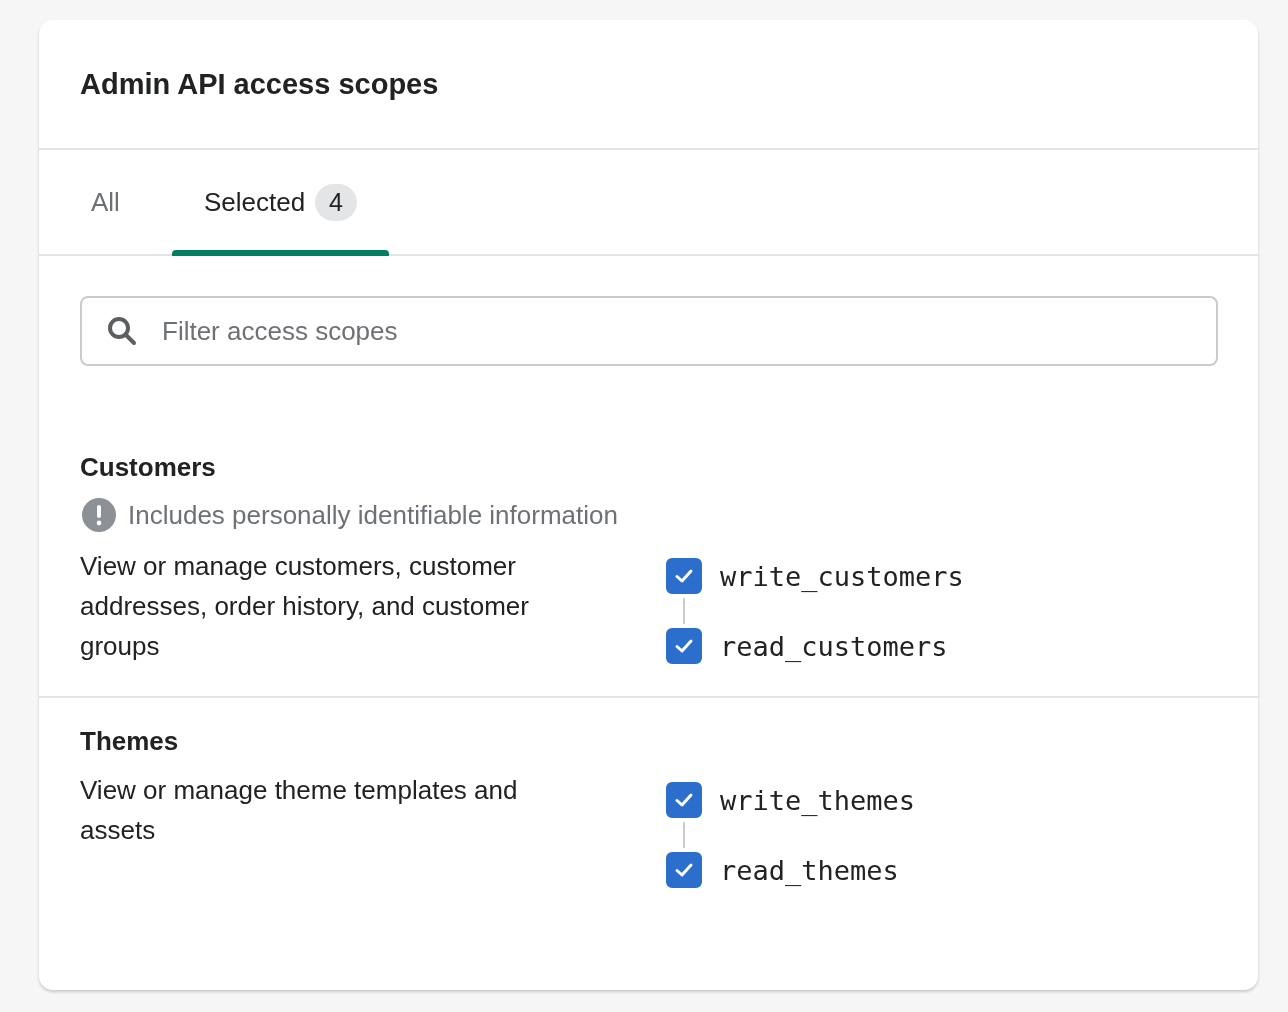 The width and height of the screenshot is (1288, 1012). What do you see at coordinates (842, 576) in the screenshot?
I see `scope-name: write_customers` at bounding box center [842, 576].